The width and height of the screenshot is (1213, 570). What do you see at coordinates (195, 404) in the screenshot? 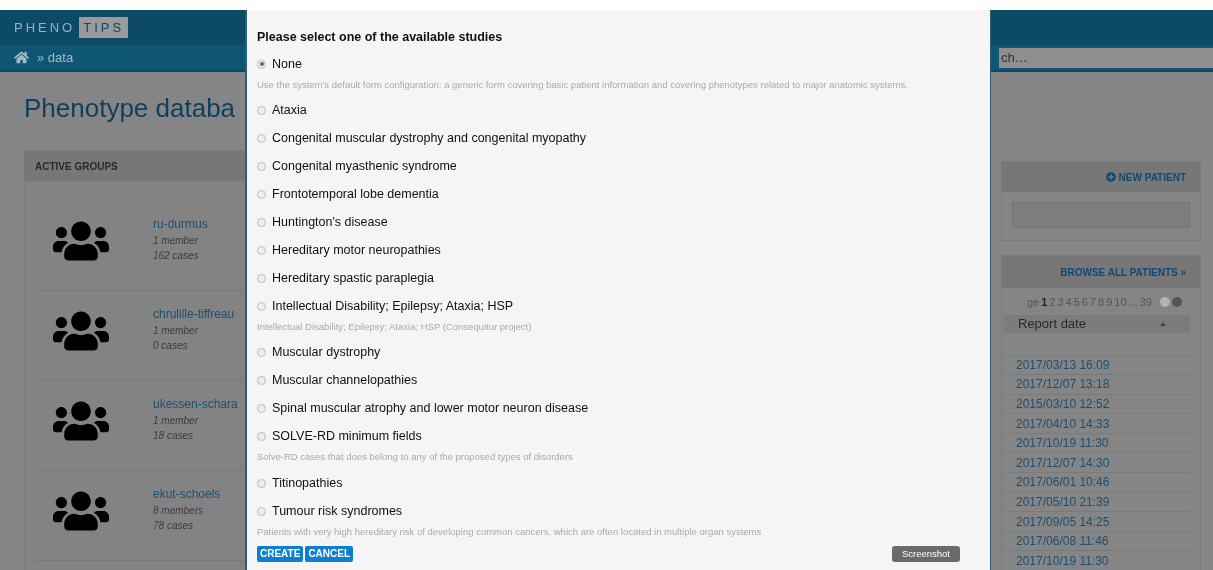
I see `group-name: ukessen-schara` at bounding box center [195, 404].